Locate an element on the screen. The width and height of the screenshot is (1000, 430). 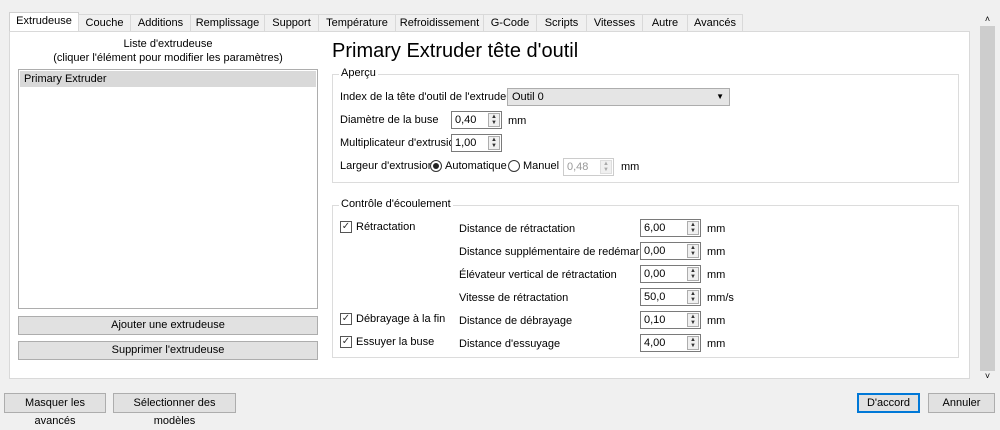
tab-9: Vitesses is located at coordinates (614, 23).